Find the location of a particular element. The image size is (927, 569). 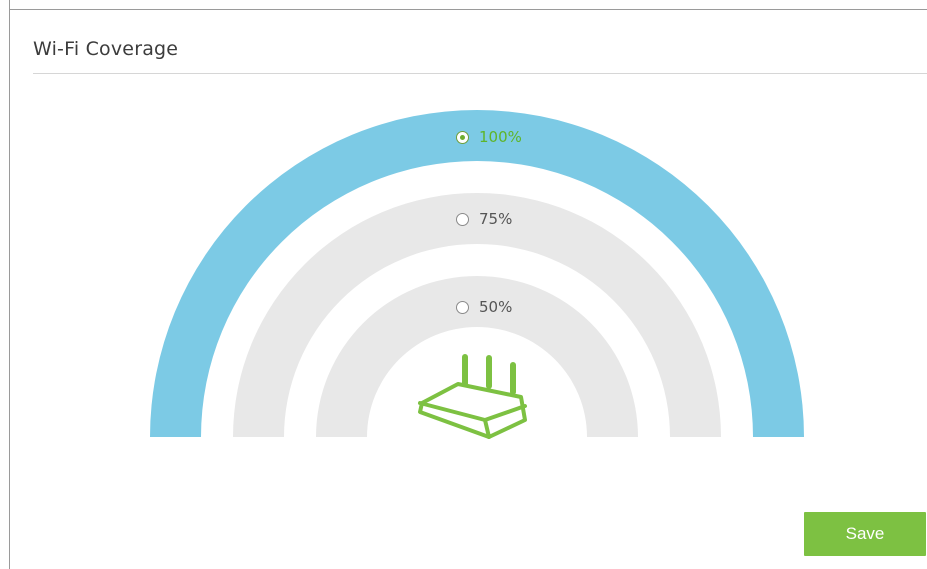

router-icon is located at coordinates (472, 396).